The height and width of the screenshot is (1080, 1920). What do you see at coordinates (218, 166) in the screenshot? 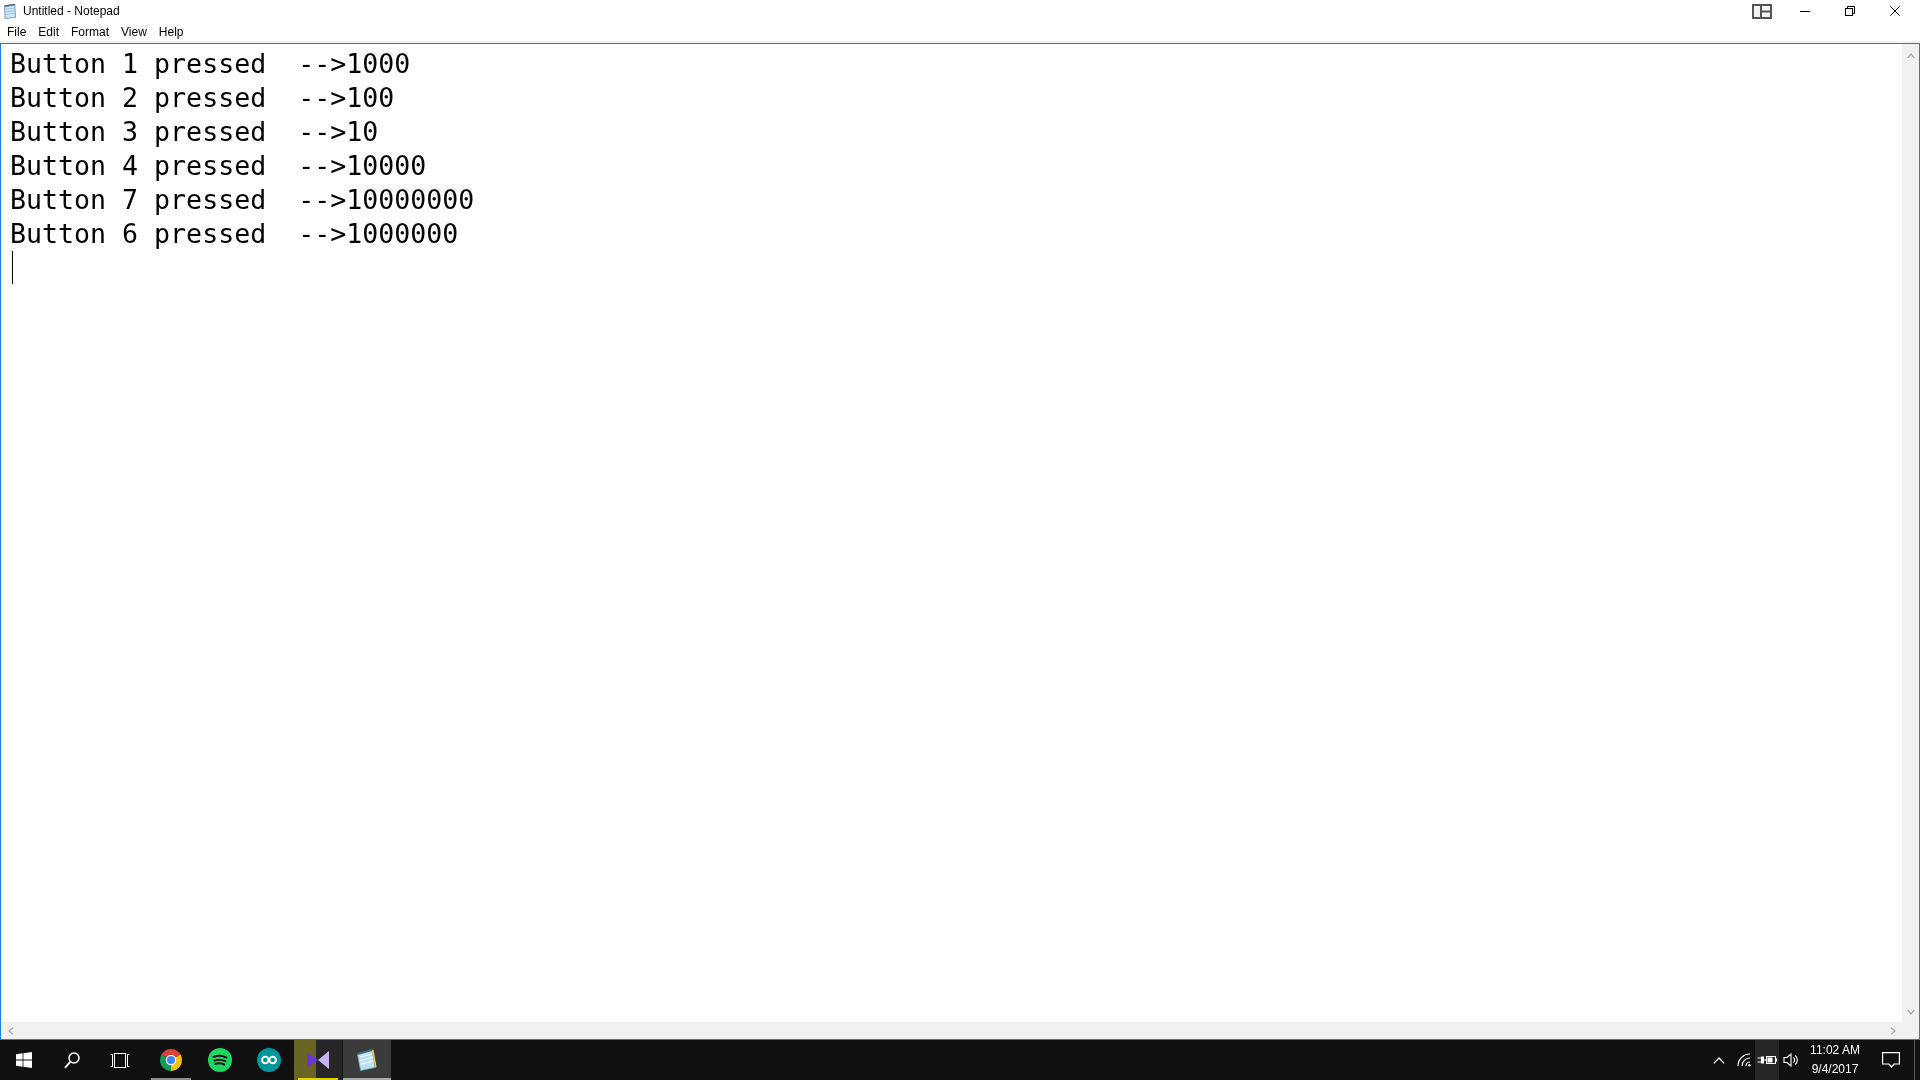
I see `text-line: Button 4 pressed -->10000` at bounding box center [218, 166].